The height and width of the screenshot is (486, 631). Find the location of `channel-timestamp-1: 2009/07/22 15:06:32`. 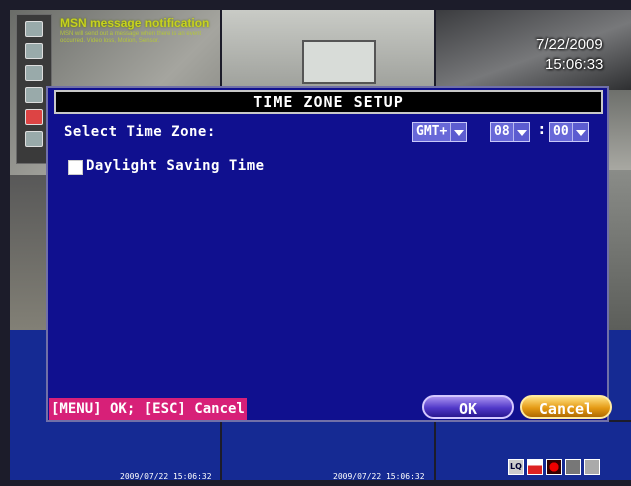

channel-timestamp-1: 2009/07/22 15:06:32 is located at coordinates (166, 476).